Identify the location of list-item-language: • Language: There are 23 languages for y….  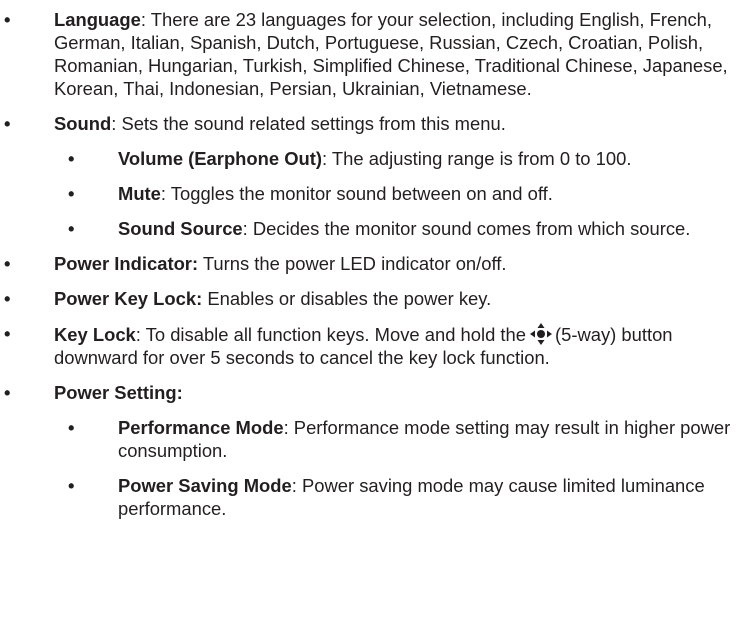
(371, 54).